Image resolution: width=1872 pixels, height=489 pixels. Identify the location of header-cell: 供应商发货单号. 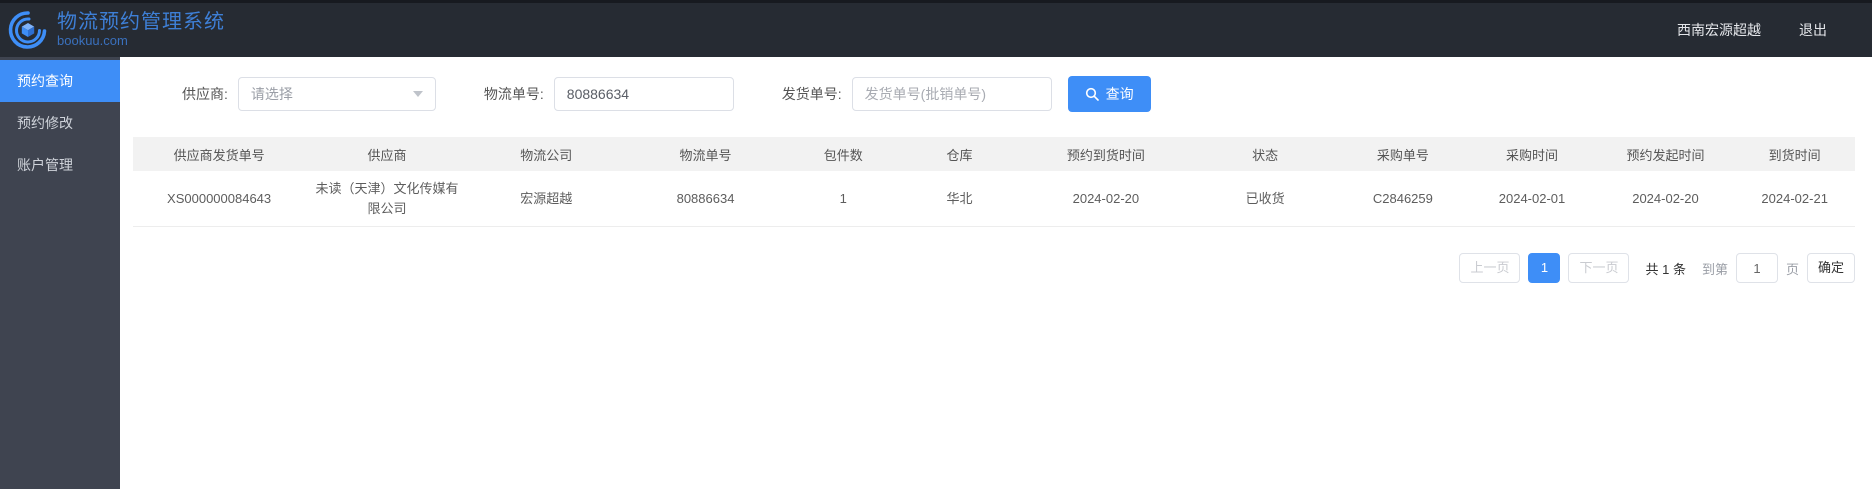
(219, 154).